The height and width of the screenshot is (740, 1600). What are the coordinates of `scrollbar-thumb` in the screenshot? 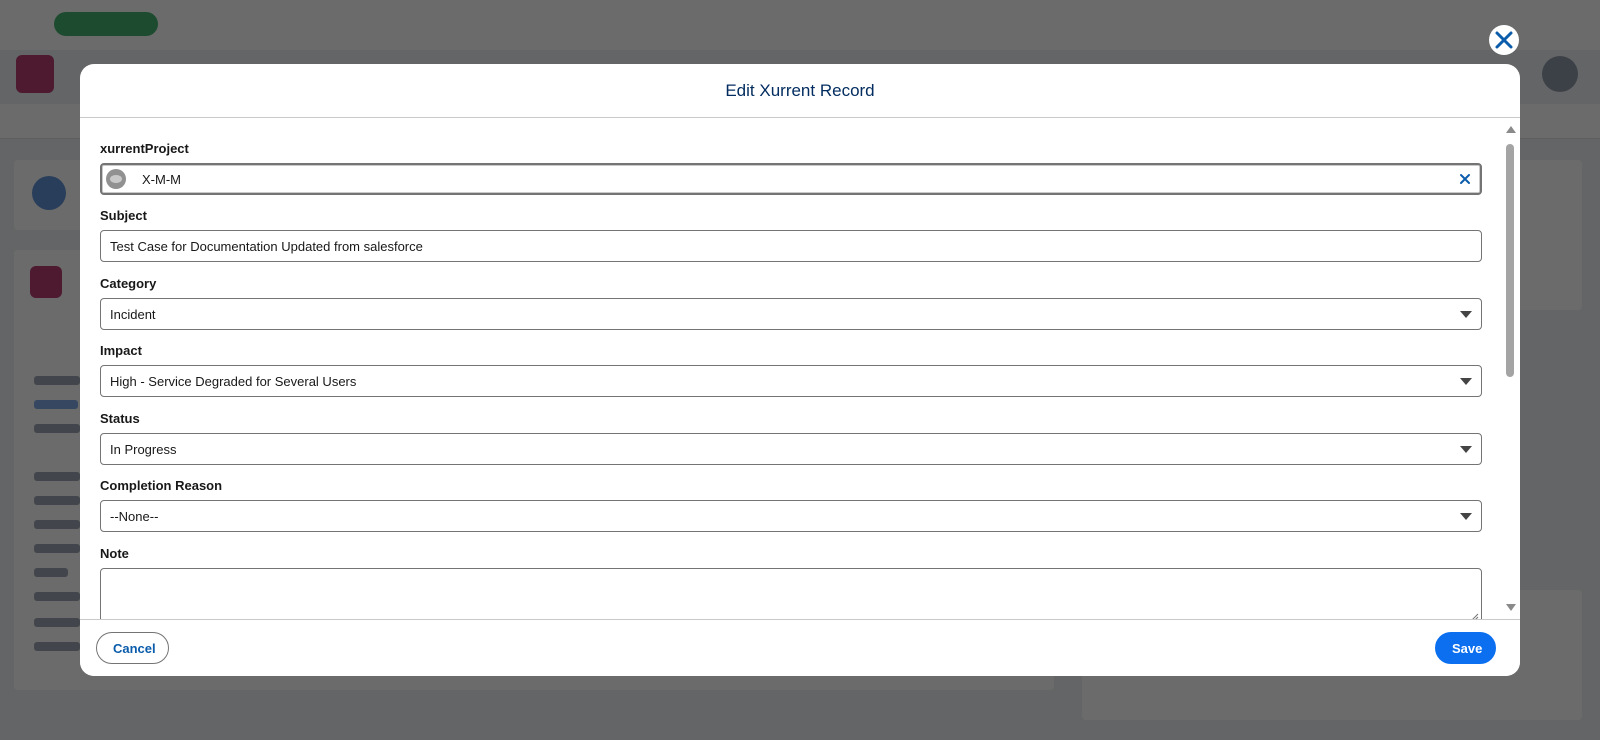 It's located at (1510, 260).